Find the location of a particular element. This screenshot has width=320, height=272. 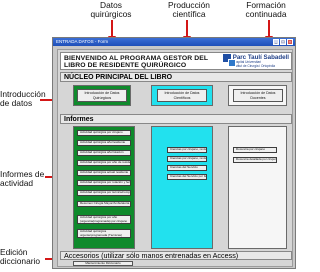

minimize-button: _ is located at coordinates (276, 42).